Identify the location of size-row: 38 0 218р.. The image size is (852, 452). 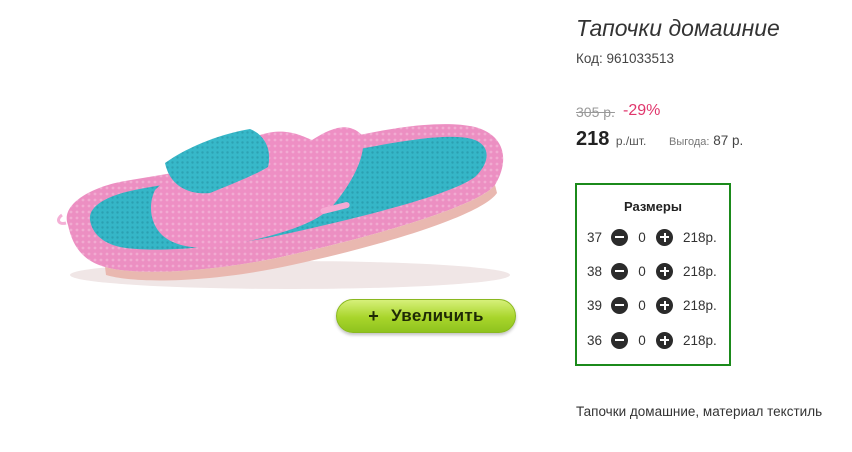
(652, 271).